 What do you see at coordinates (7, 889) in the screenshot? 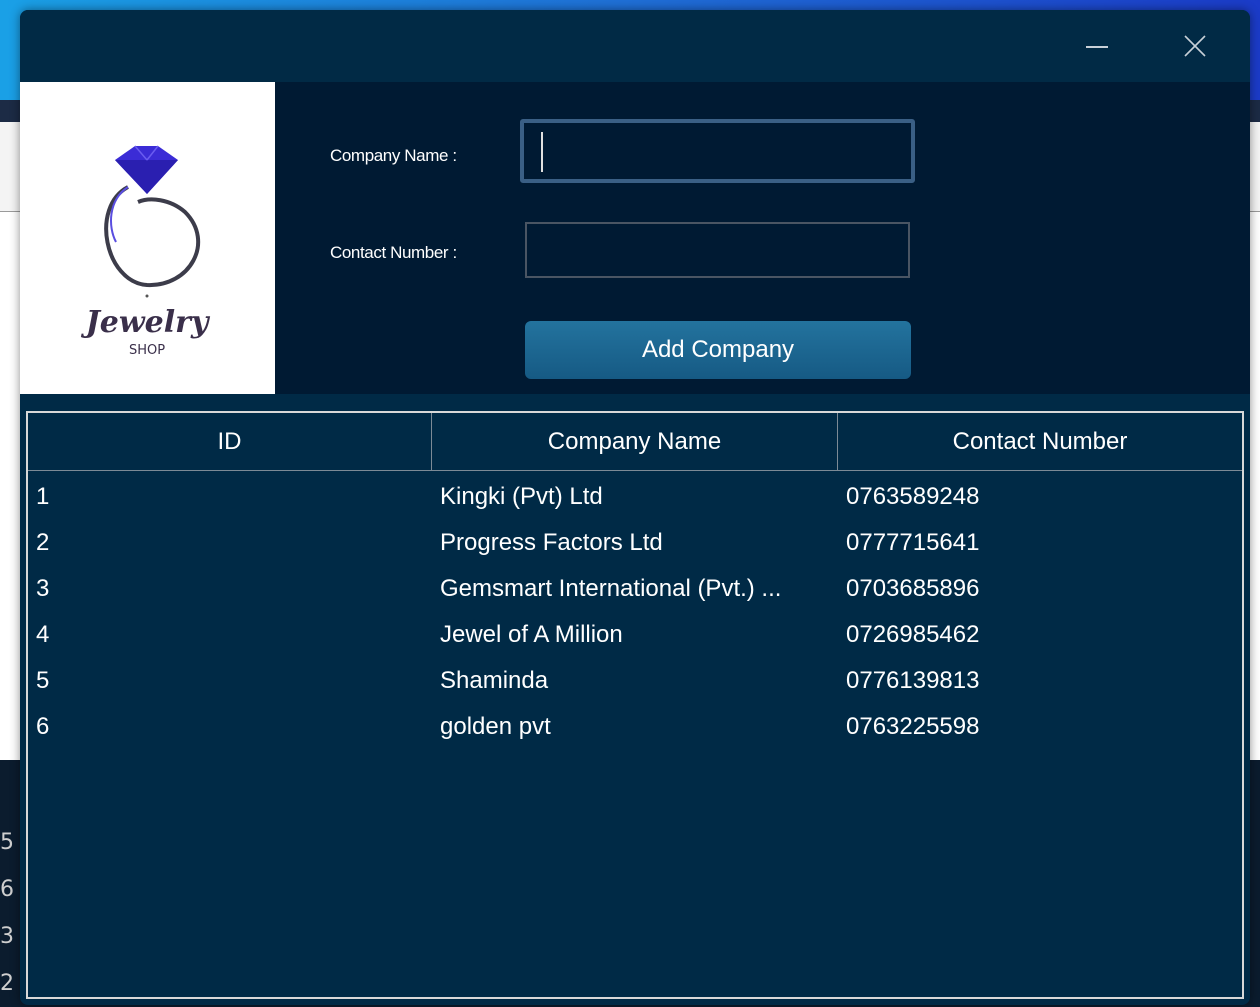
I see `background-row-number: 6` at bounding box center [7, 889].